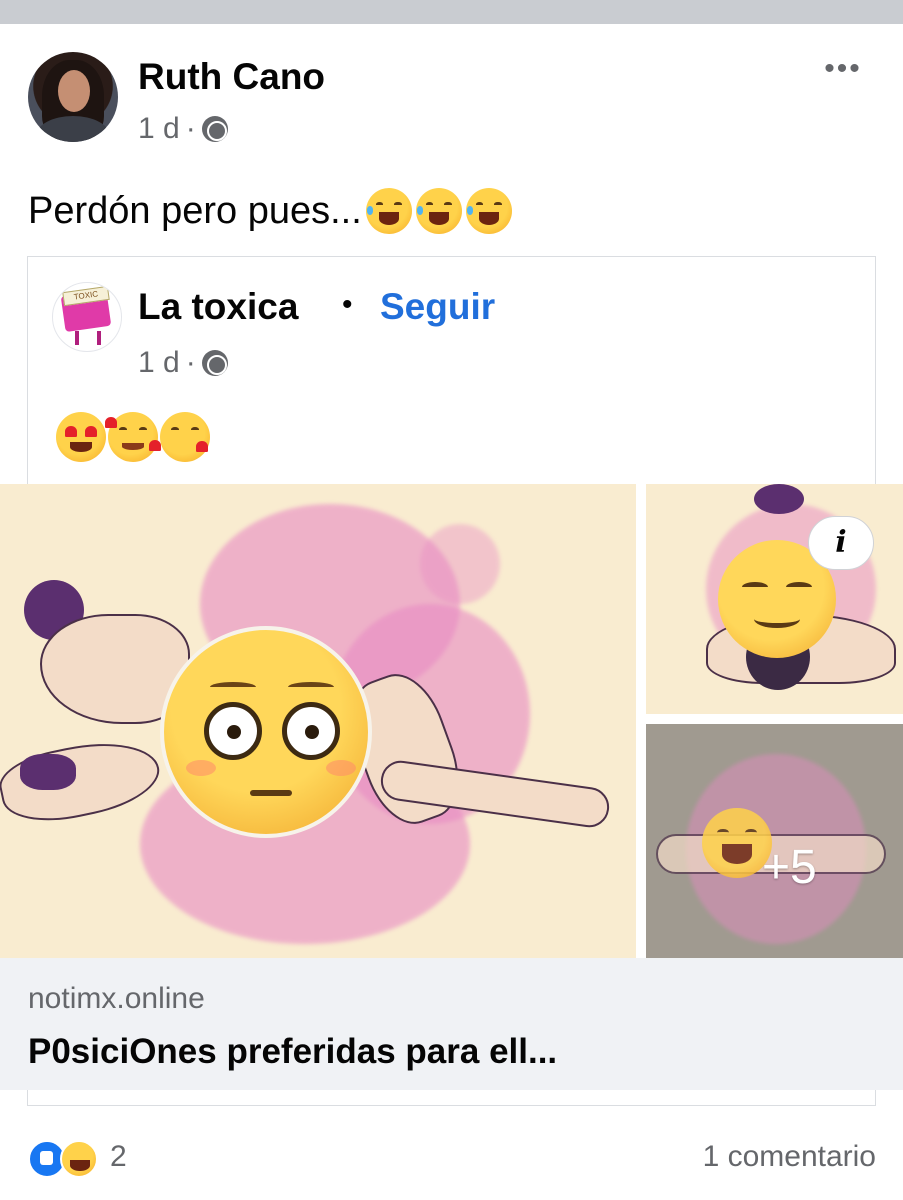 The image size is (903, 1200). Describe the element at coordinates (118, 1157) in the screenshot. I see `reaction-count: 2` at that location.